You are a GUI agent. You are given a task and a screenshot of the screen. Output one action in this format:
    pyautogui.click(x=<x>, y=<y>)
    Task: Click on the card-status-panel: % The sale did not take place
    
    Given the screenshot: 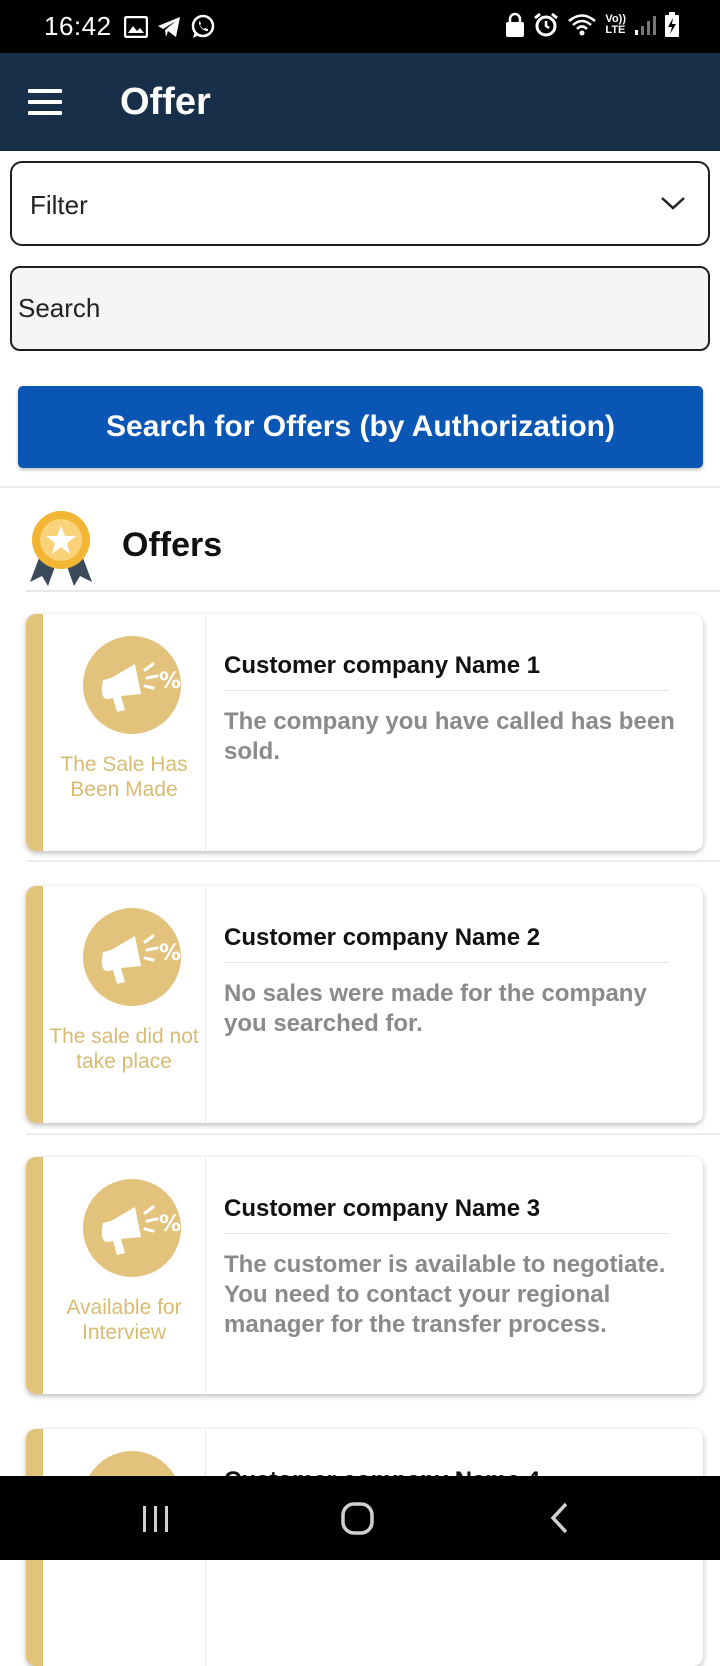 What is the action you would take?
    pyautogui.click(x=124, y=1004)
    